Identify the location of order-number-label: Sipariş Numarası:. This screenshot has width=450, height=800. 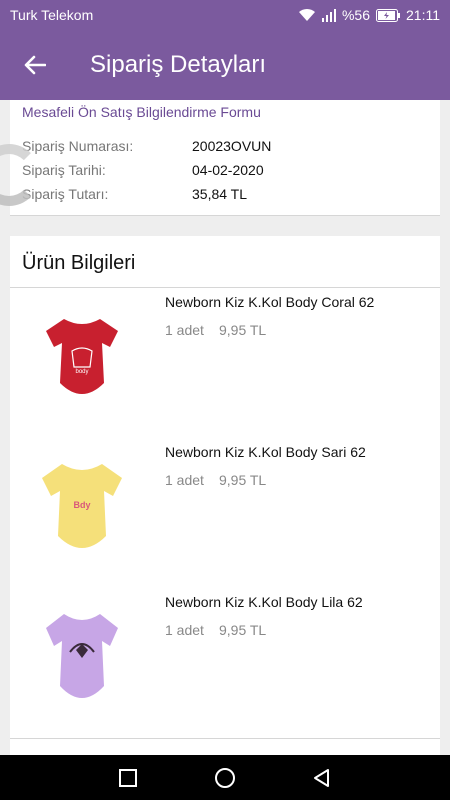
(78, 146).